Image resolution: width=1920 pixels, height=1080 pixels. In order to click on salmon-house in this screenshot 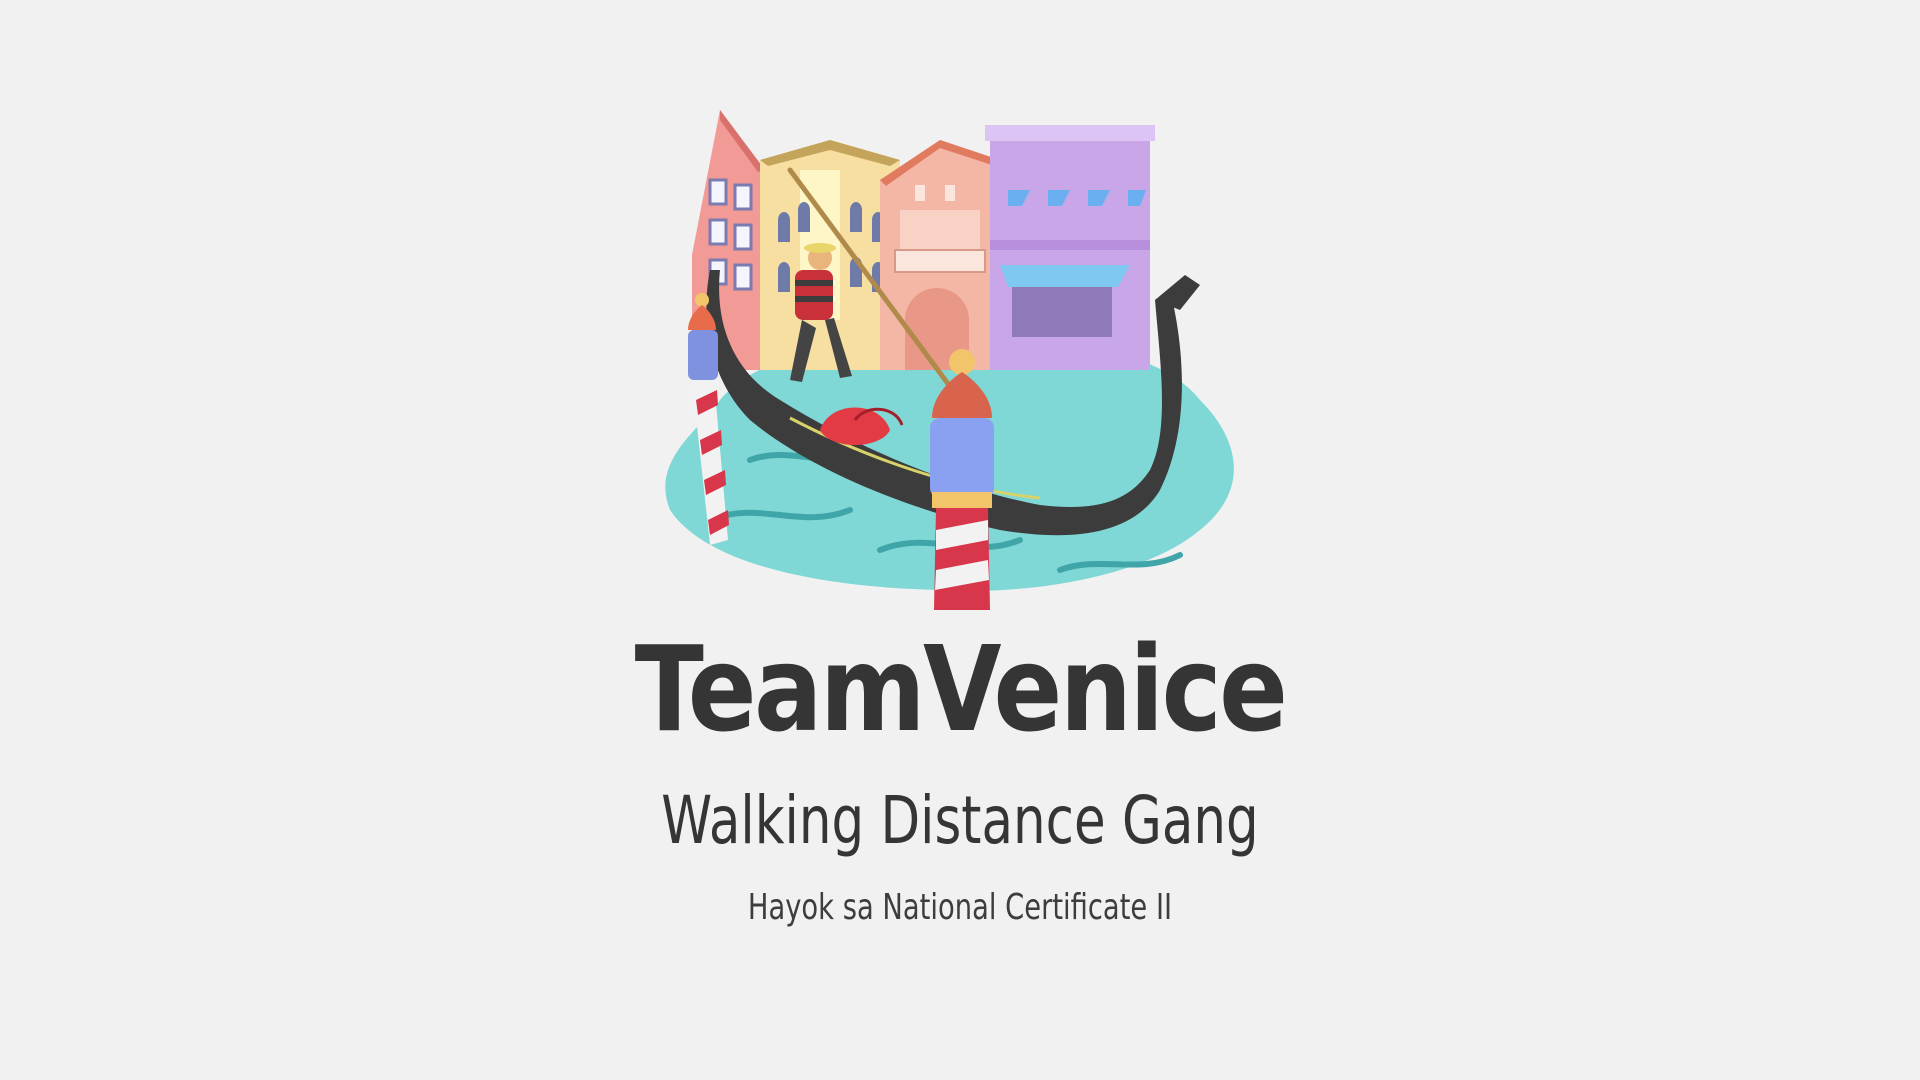, I will do `click(940, 255)`.